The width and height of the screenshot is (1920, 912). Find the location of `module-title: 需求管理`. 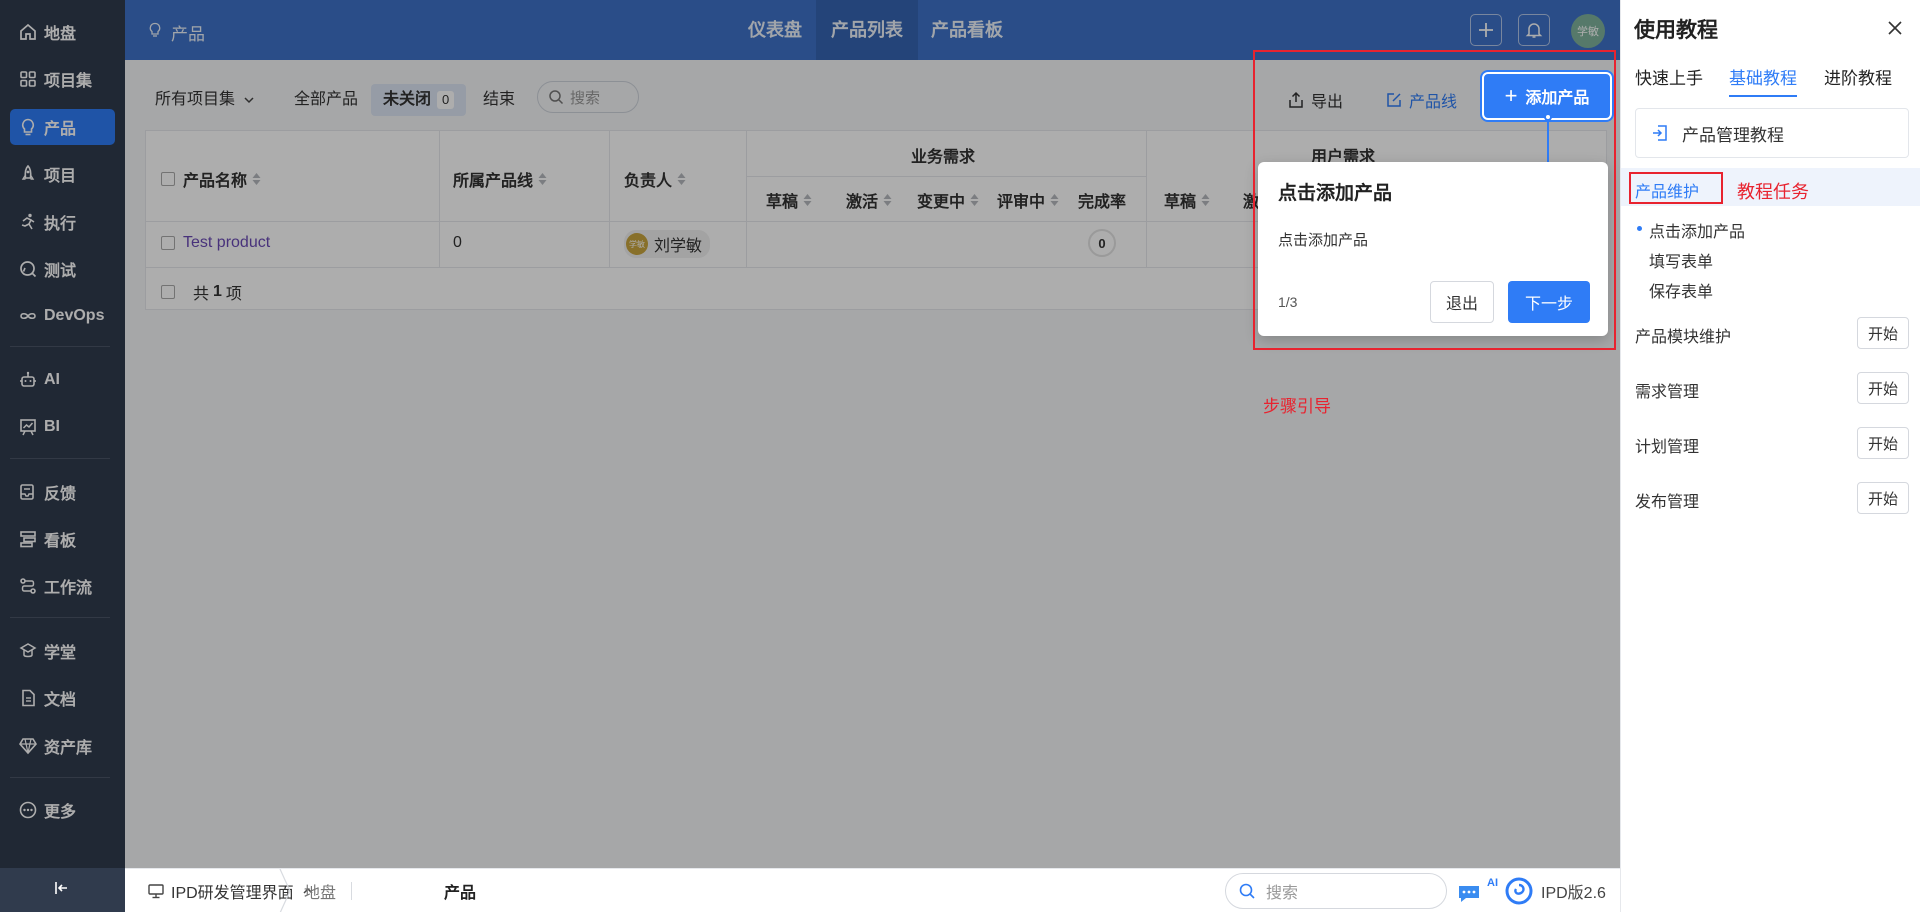

module-title: 需求管理 is located at coordinates (1667, 392).